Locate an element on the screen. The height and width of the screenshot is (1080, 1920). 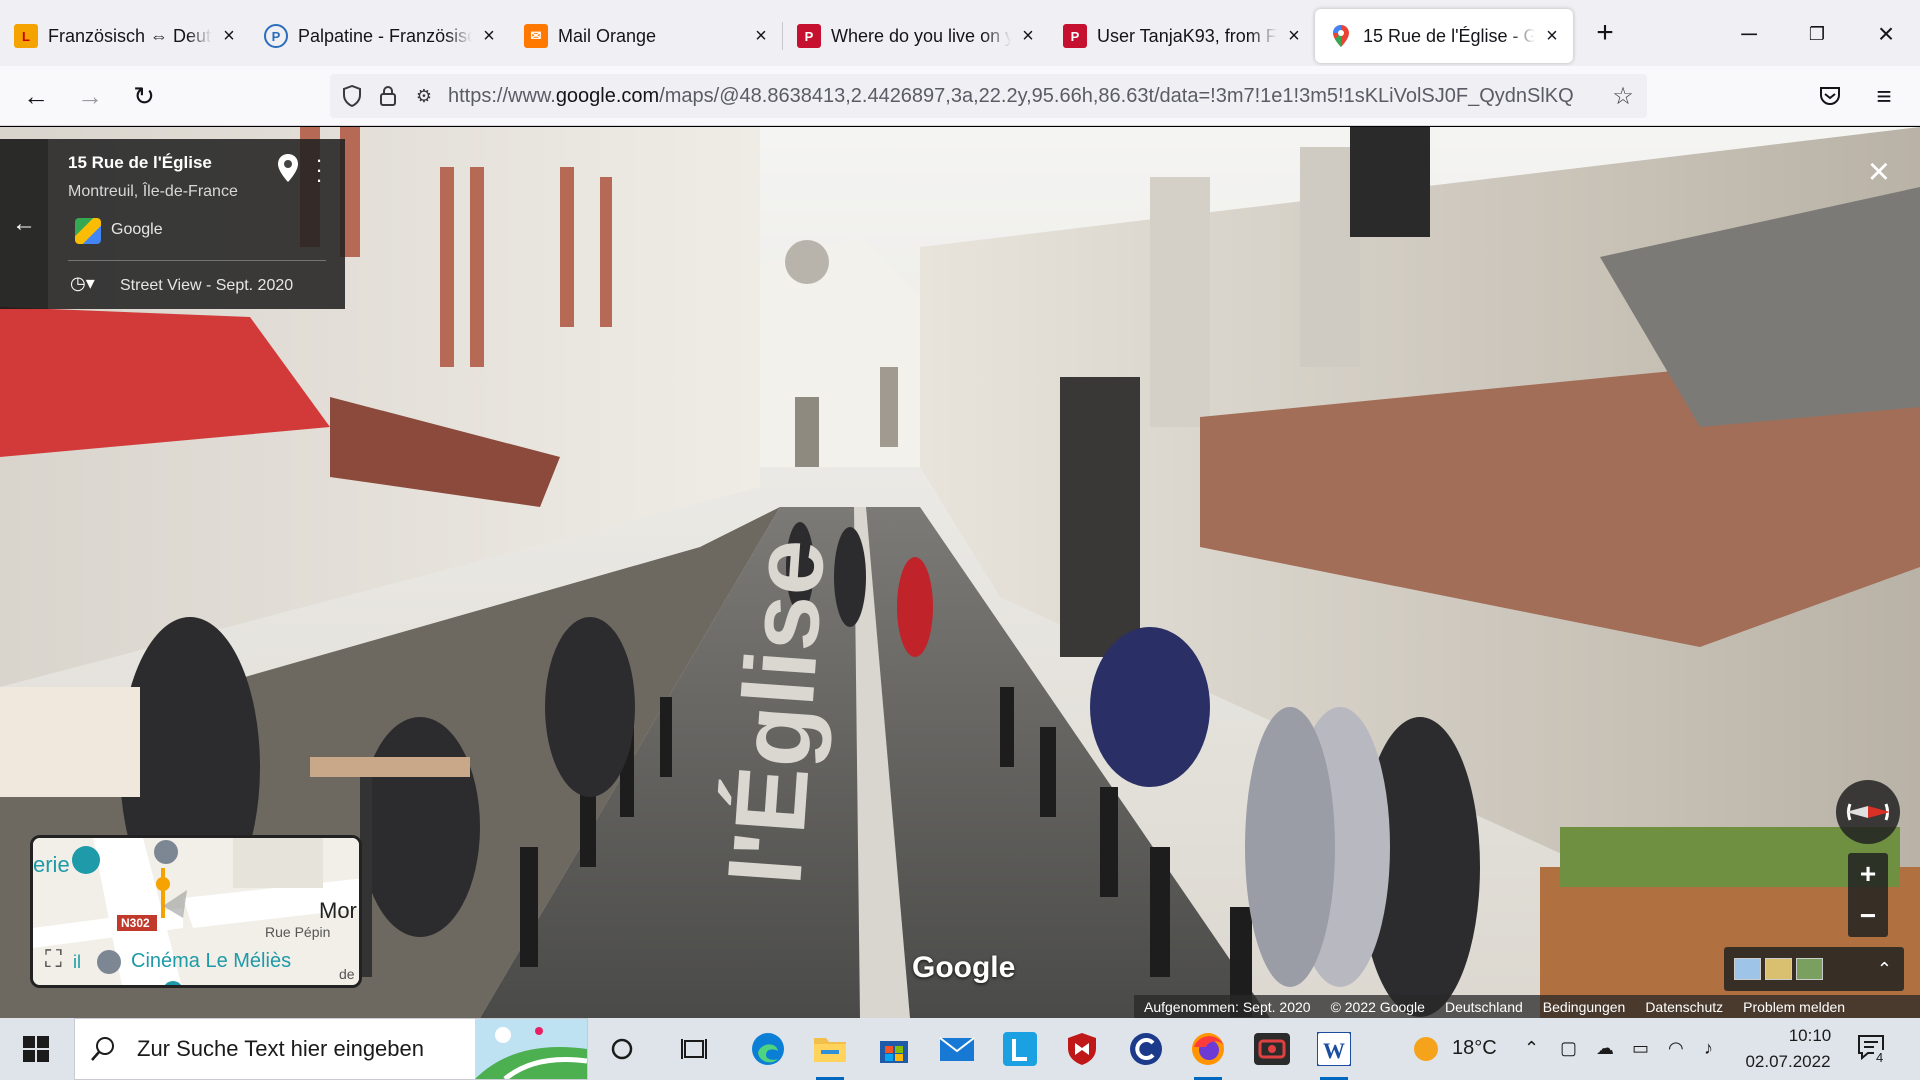
tab-label: Französisch ⇔ Deutsch is located at coordinates (130, 35).